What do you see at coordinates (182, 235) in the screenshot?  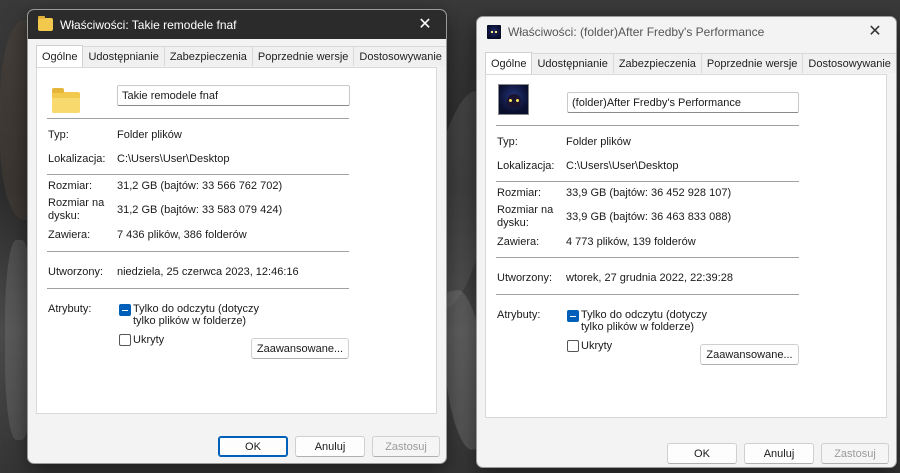 I see `contains-value: 7 436 plików, 386 folderów` at bounding box center [182, 235].